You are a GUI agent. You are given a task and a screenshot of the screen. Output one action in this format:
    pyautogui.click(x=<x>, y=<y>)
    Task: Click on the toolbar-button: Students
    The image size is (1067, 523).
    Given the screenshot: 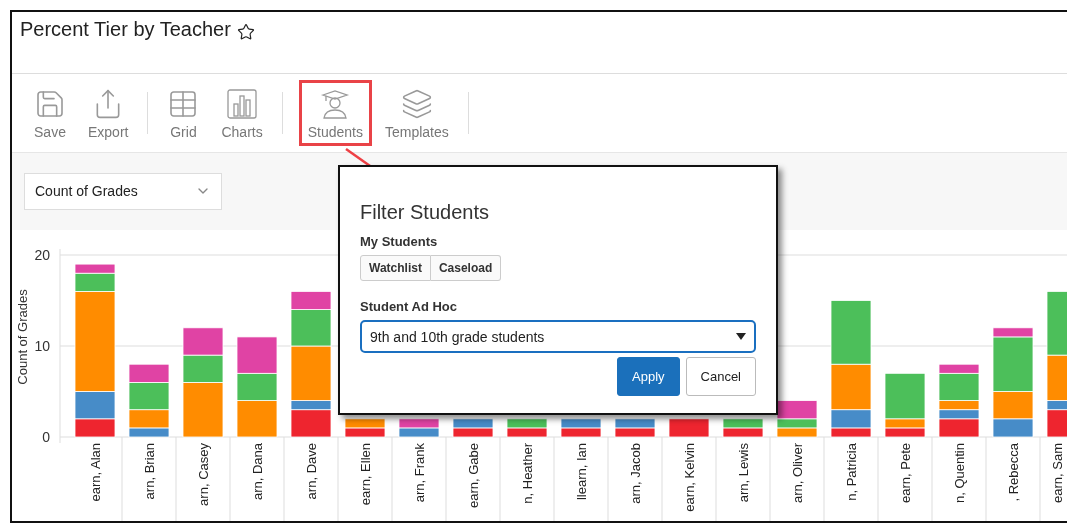 What is the action you would take?
    pyautogui.click(x=335, y=112)
    